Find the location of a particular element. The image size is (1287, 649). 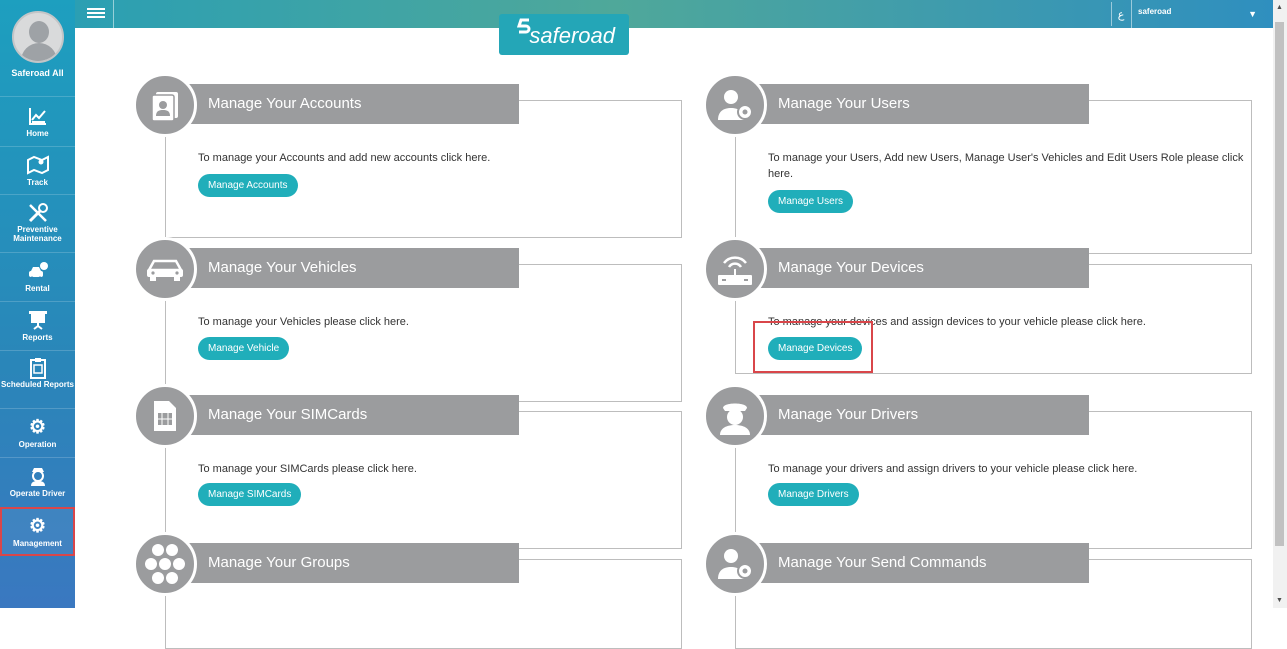

sidebar-item-label: Home is located at coordinates (37, 133).